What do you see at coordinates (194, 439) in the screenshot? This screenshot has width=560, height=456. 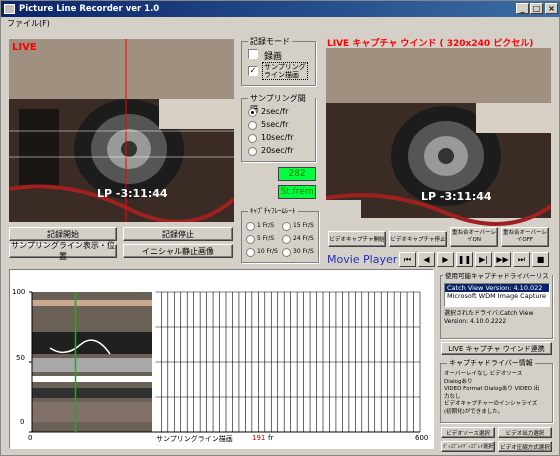 I see `sampling-line-caption: サンプリングライン描画` at bounding box center [194, 439].